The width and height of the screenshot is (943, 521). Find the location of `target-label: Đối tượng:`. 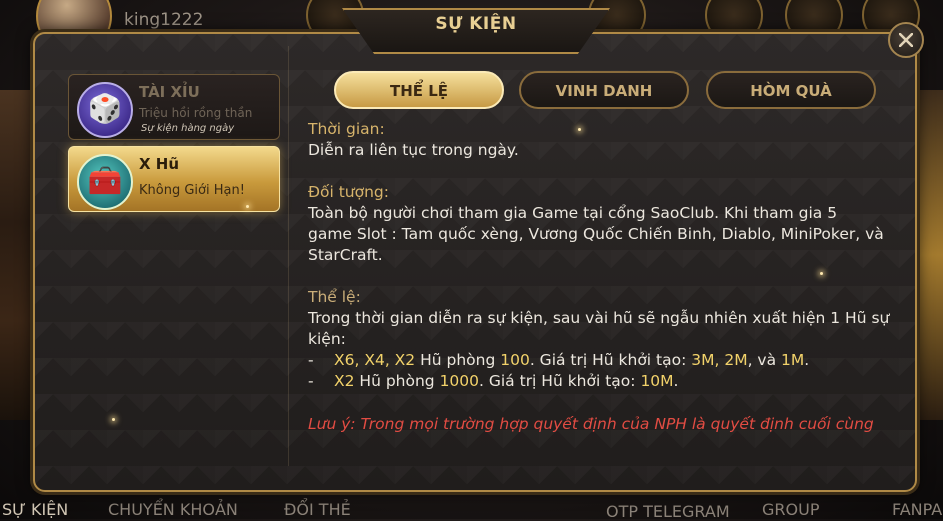

target-label: Đối tượng: is located at coordinates (348, 192).